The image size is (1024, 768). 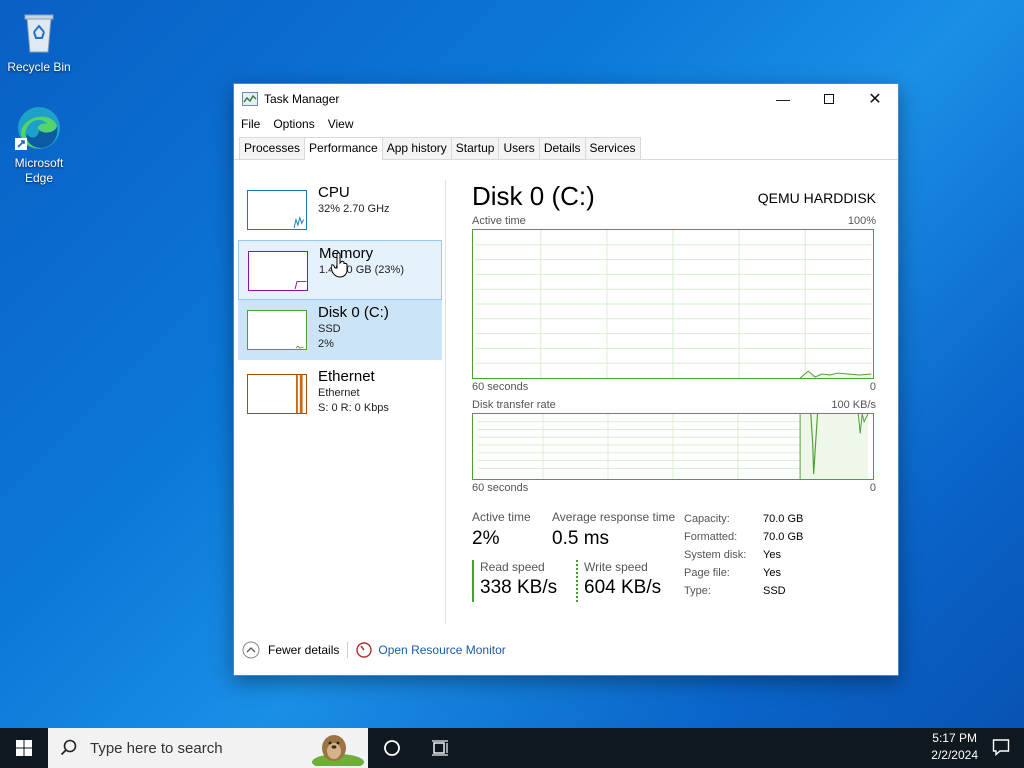 What do you see at coordinates (251, 650) in the screenshot?
I see `chevron-up-icon` at bounding box center [251, 650].